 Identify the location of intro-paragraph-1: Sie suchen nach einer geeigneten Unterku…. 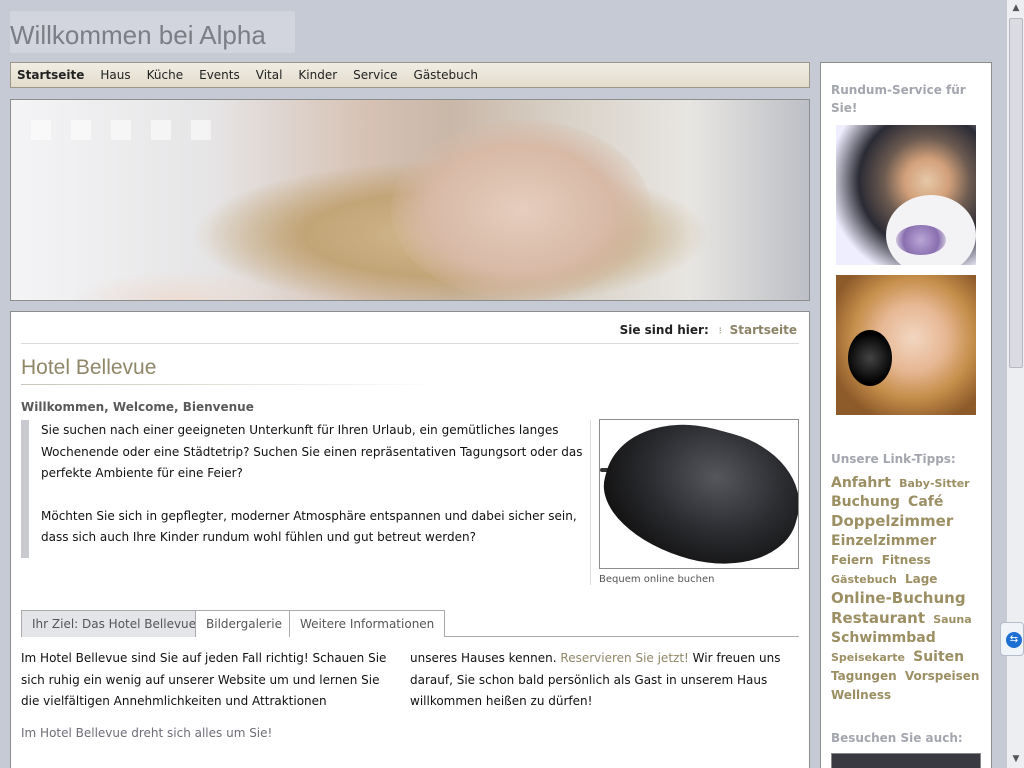
(312, 451).